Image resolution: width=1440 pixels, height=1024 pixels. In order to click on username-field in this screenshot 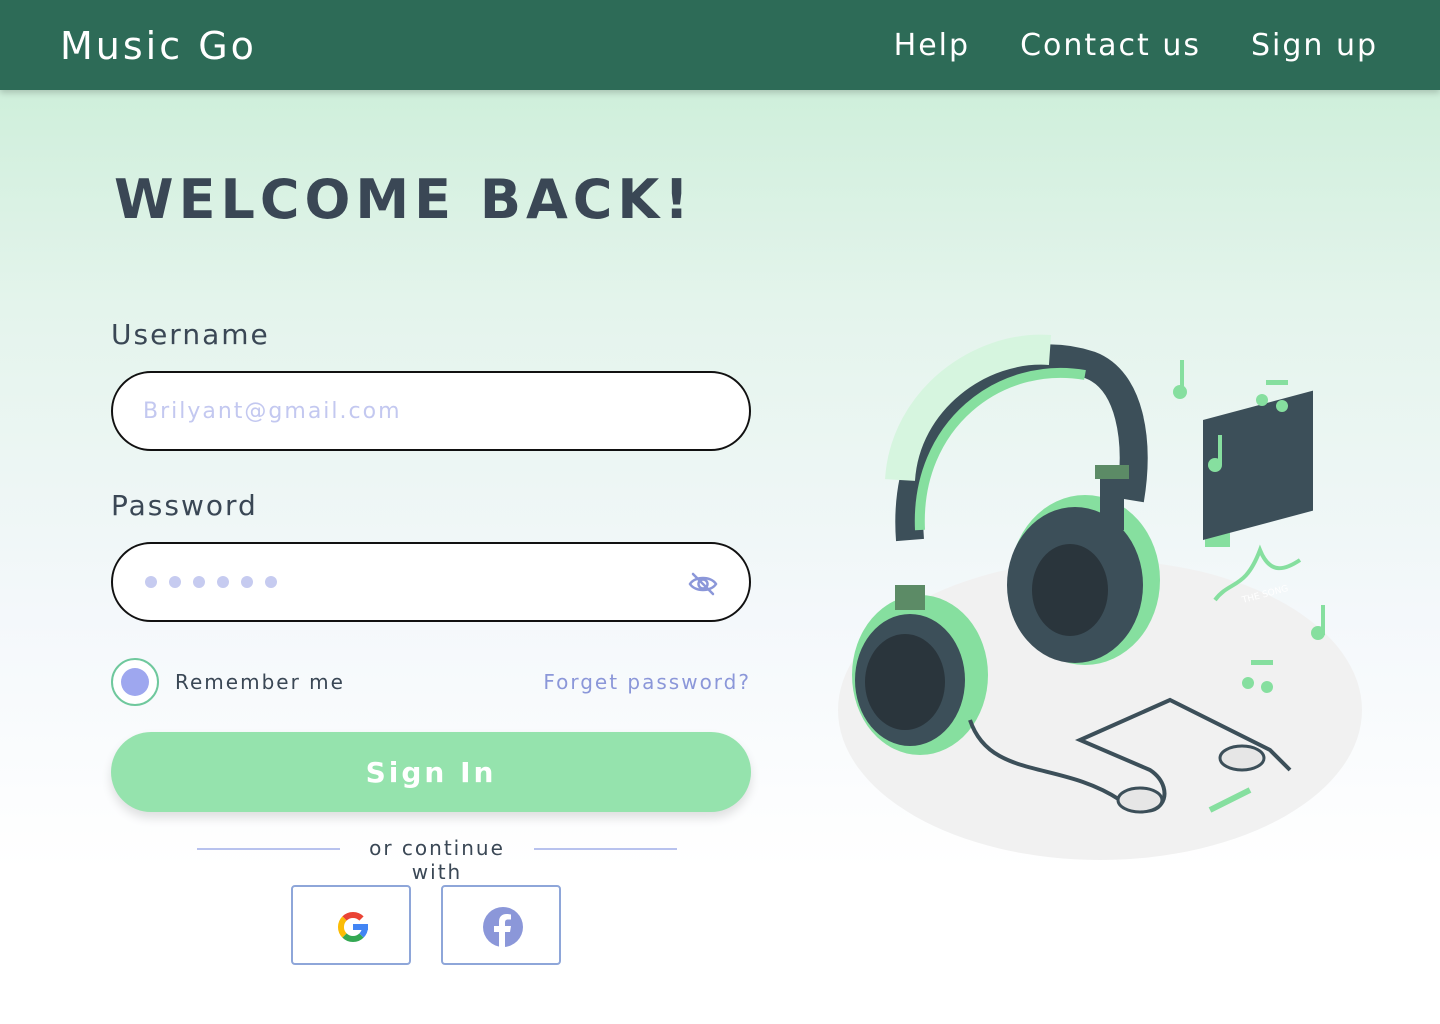, I will do `click(431, 411)`.